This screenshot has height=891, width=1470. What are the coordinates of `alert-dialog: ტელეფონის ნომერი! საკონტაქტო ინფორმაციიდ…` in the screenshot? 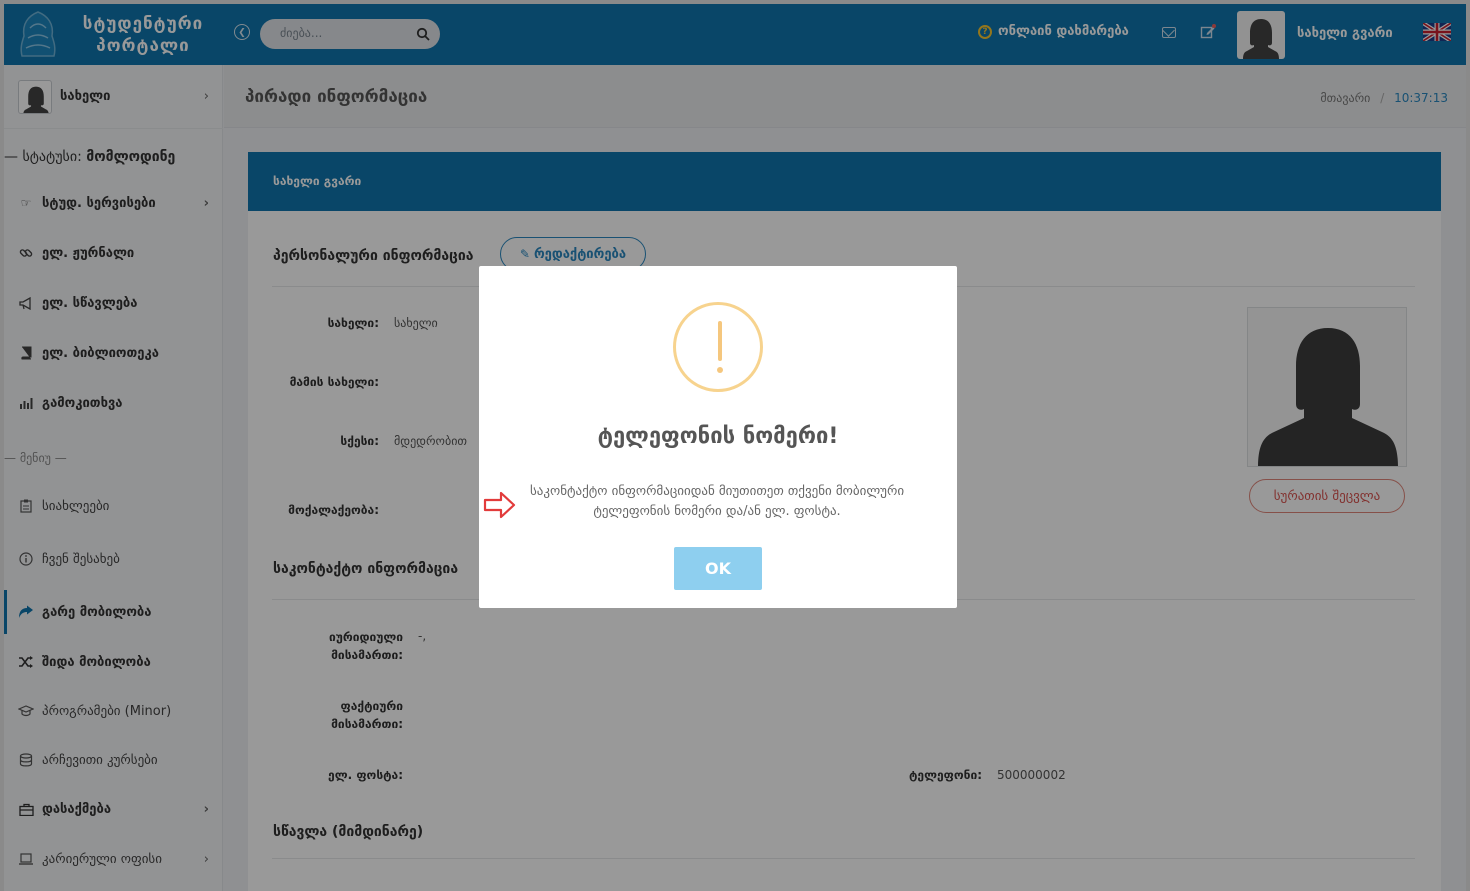 It's located at (718, 437).